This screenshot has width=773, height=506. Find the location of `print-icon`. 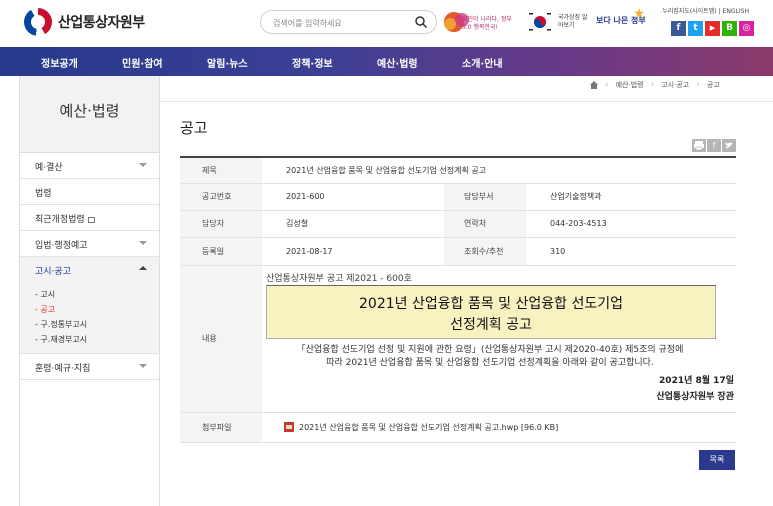

print-icon is located at coordinates (699, 145).